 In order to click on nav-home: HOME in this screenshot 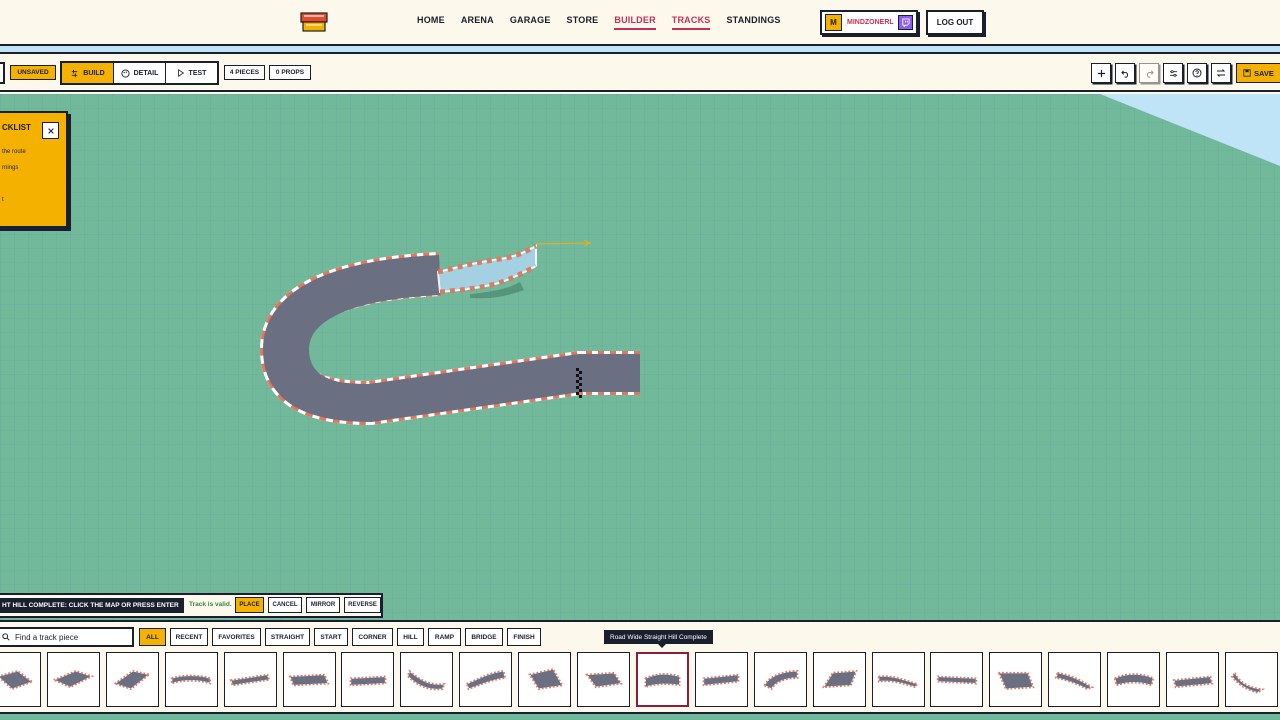, I will do `click(431, 22)`.